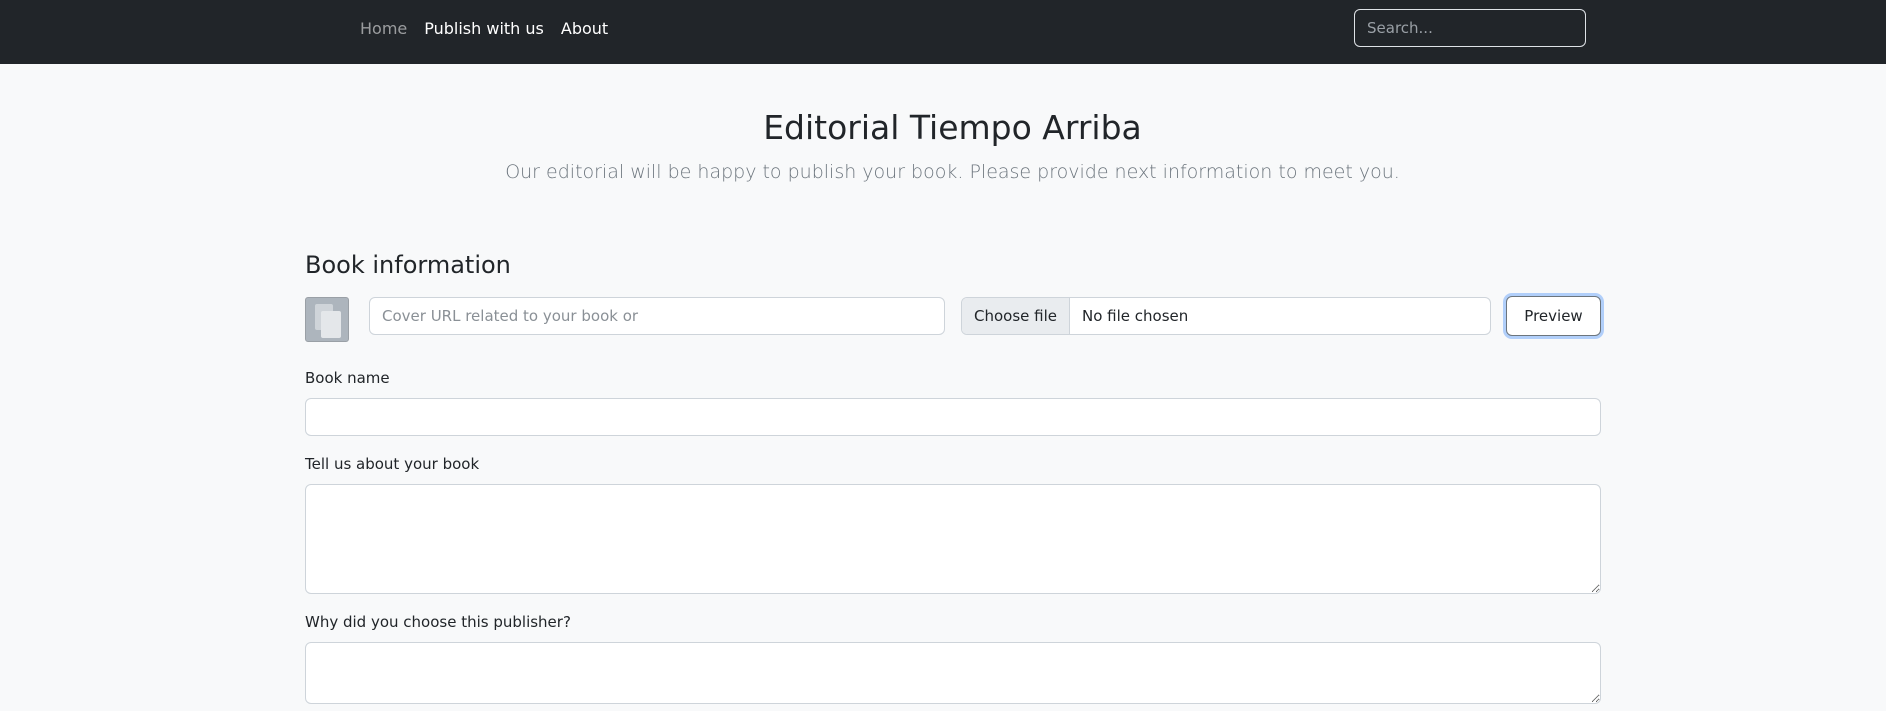 Image resolution: width=1886 pixels, height=711 pixels. I want to click on file-status-text: No file chosen, so click(1135, 316).